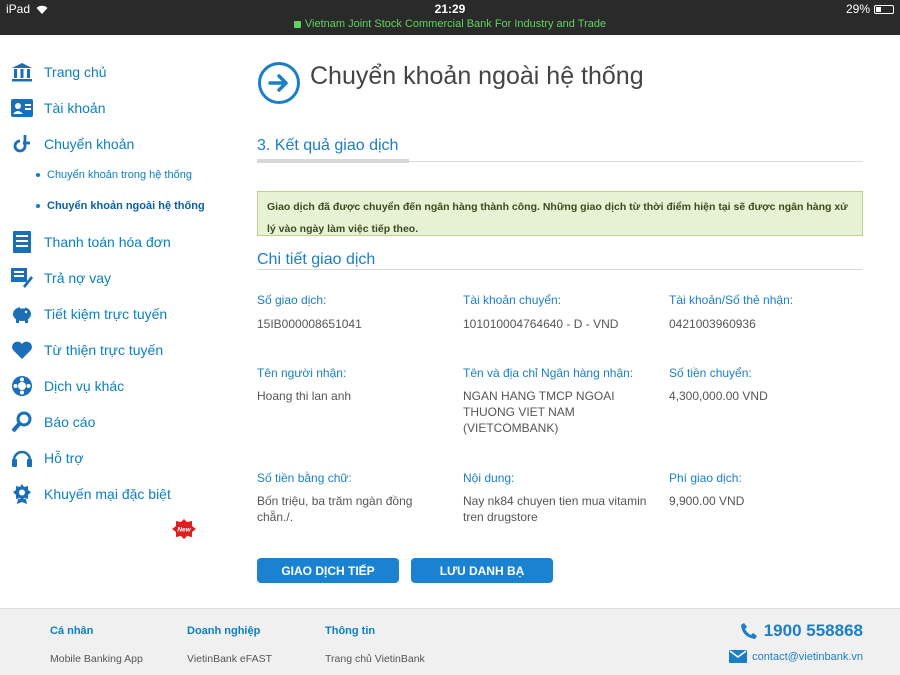  What do you see at coordinates (309, 324) in the screenshot?
I see `field-value-transaction-id: 15IB000008651041` at bounding box center [309, 324].